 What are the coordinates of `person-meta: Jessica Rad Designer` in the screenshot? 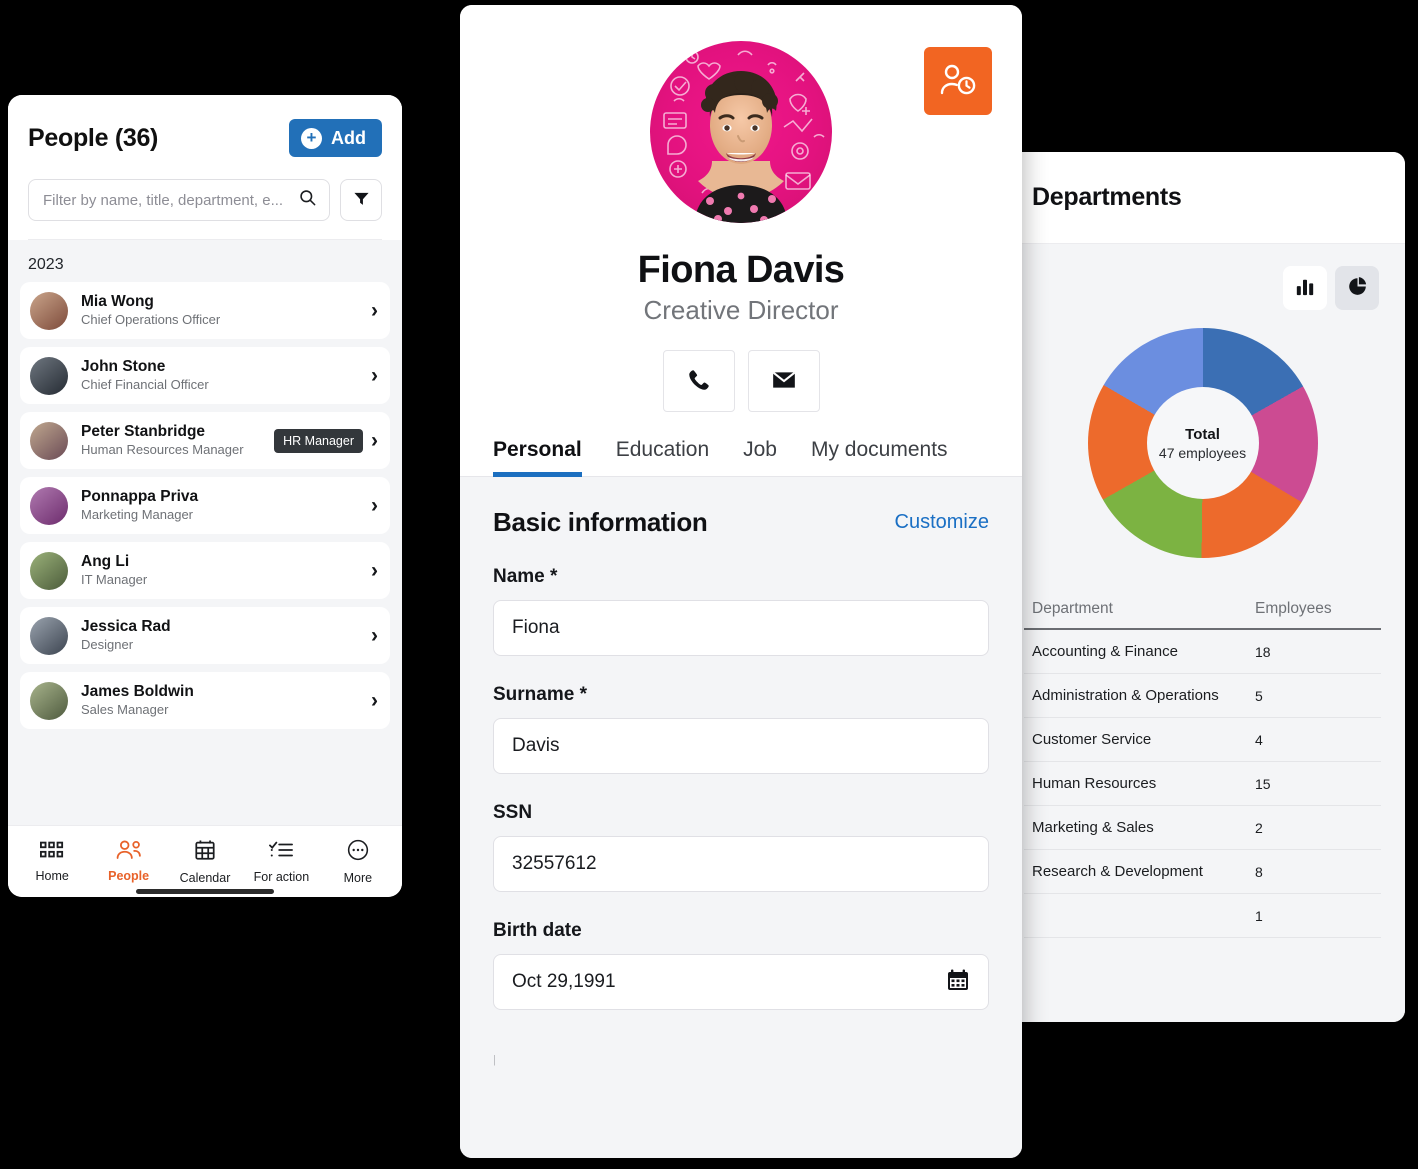 It's located at (226, 635).